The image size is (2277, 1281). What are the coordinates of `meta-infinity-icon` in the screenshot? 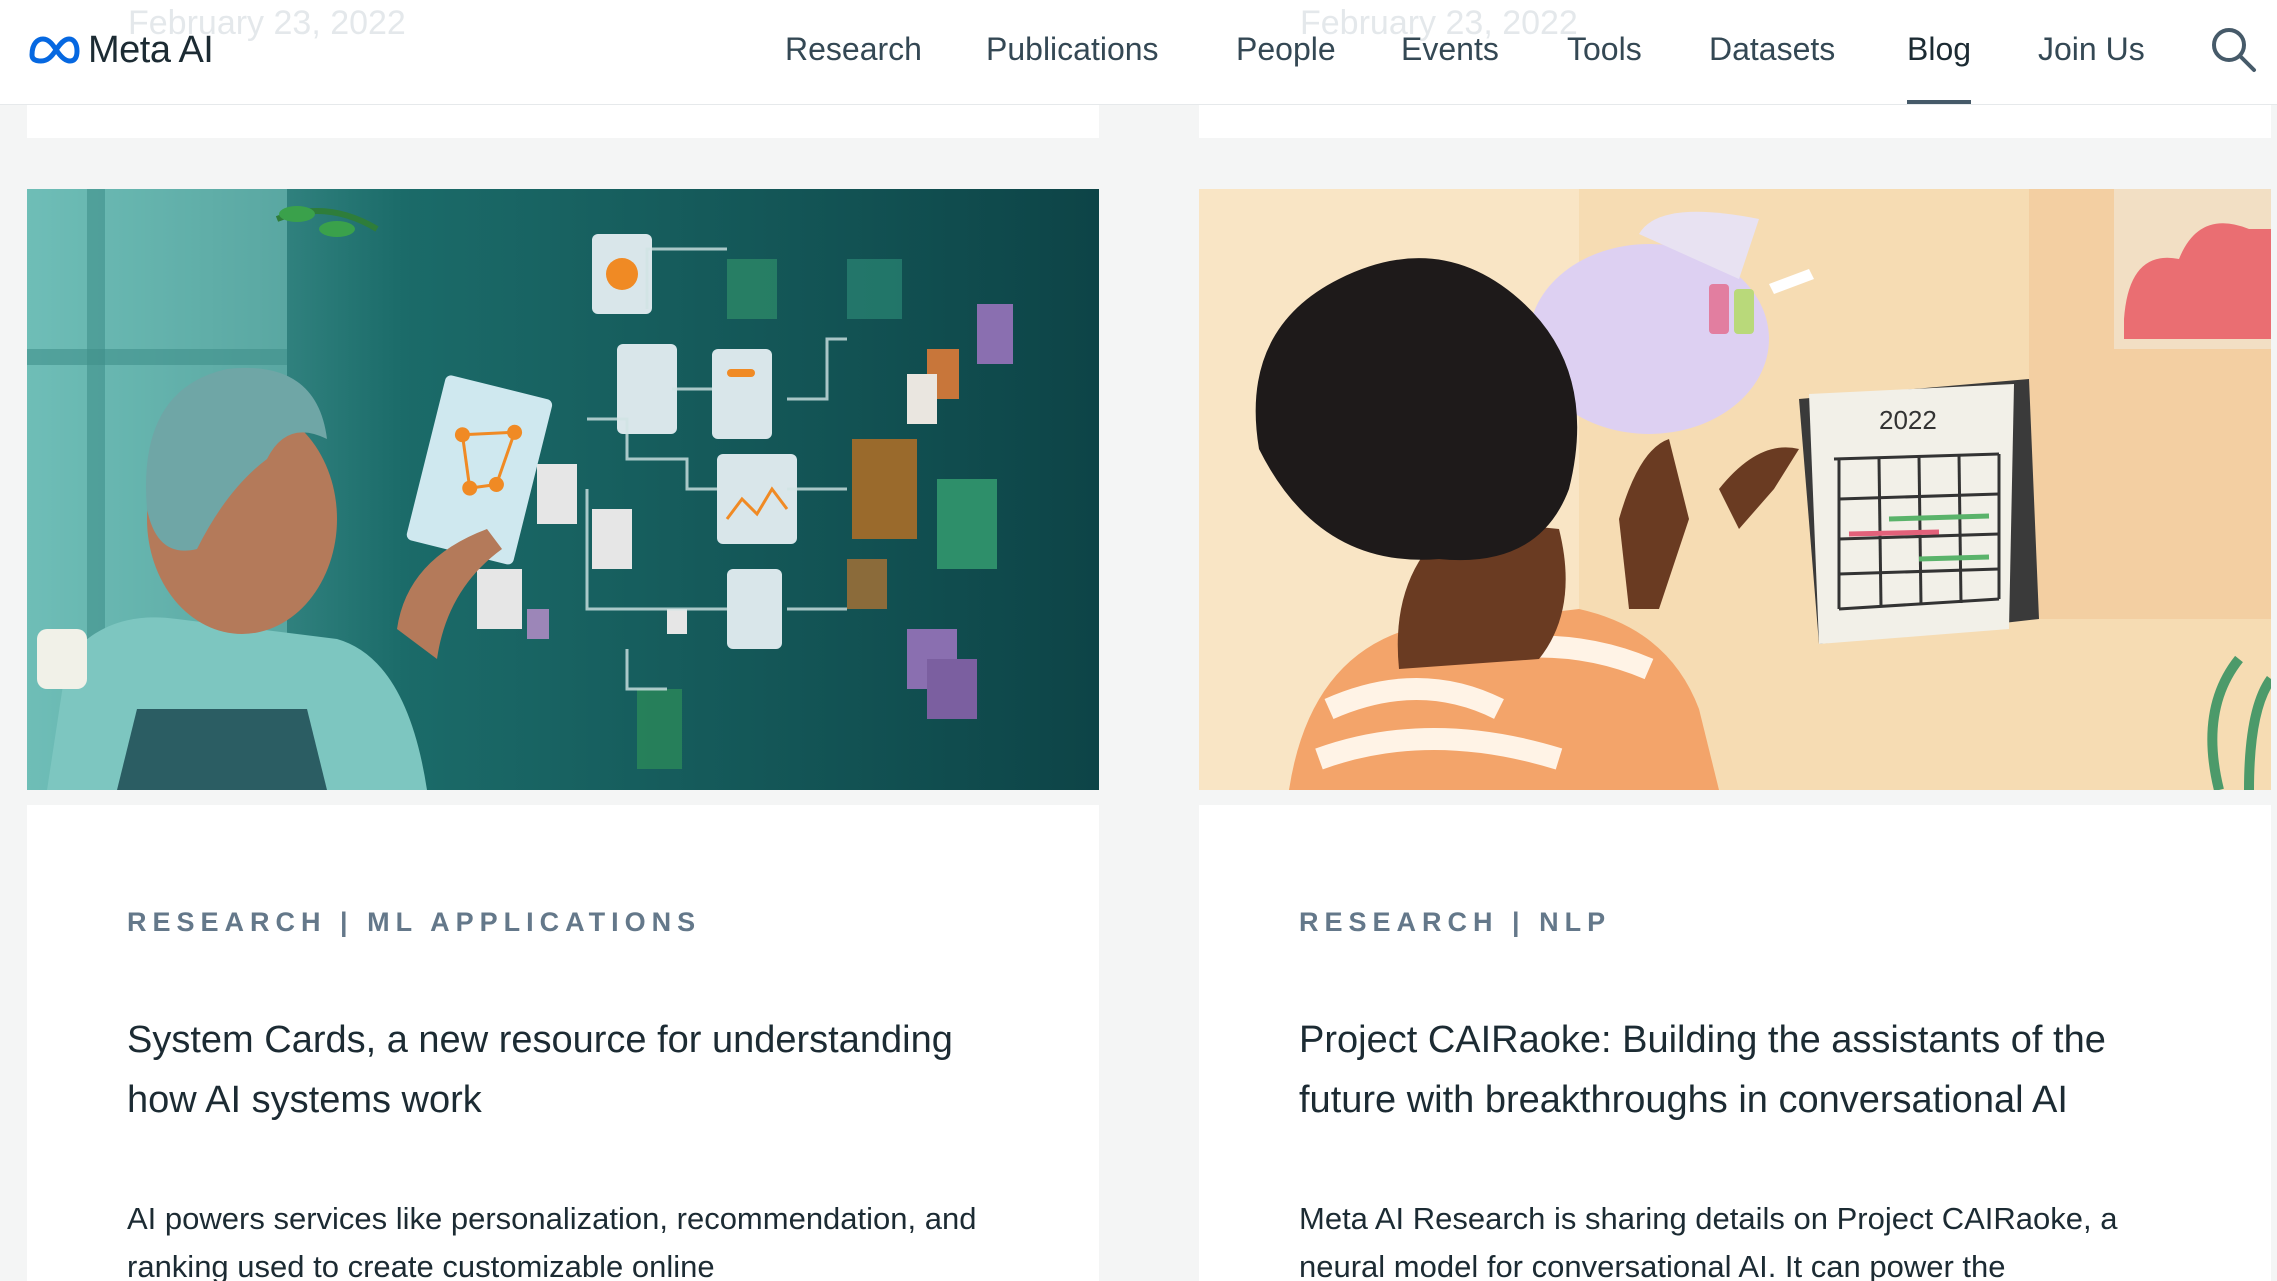 It's located at (54, 50).